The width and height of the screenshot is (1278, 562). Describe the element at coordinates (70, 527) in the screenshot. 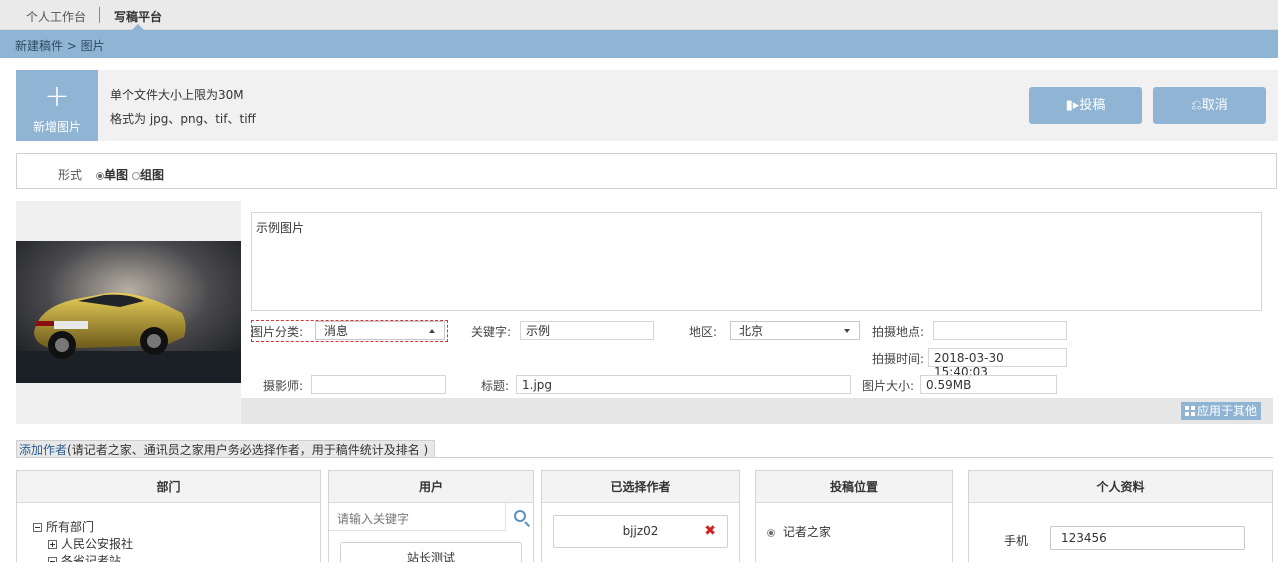

I see `tree-label: 所有部门` at that location.